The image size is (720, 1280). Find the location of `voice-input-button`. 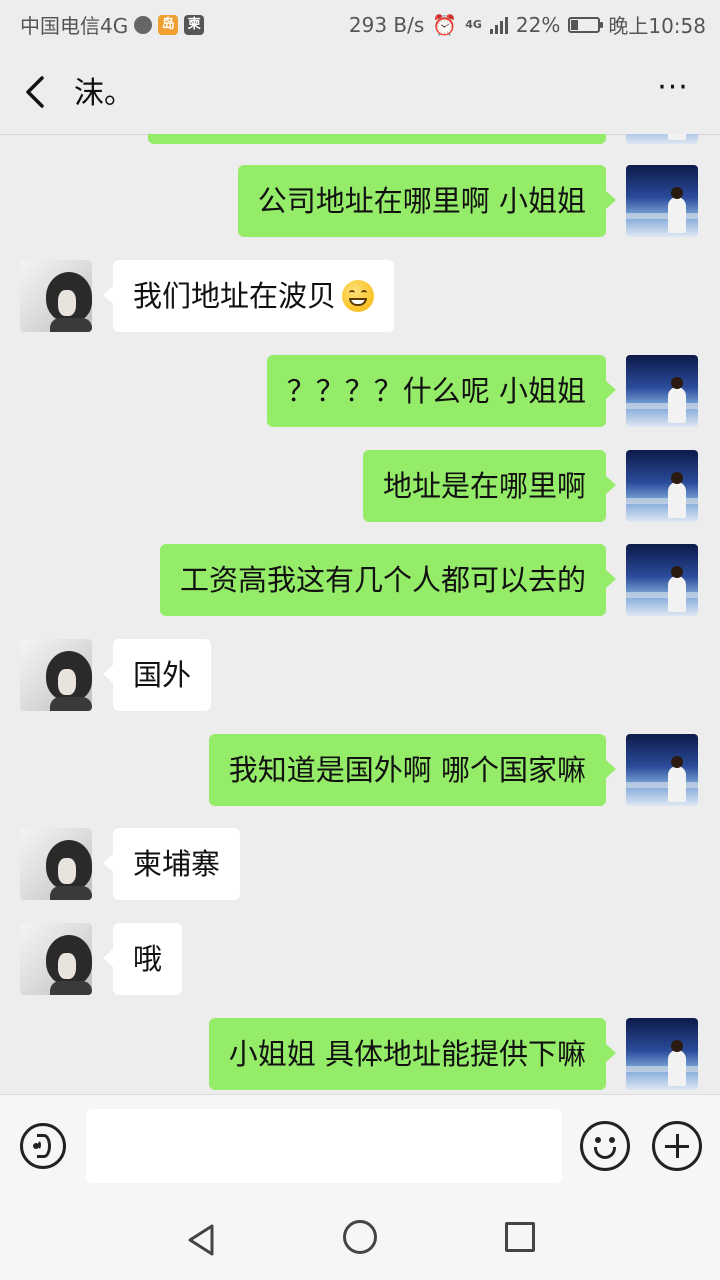

voice-input-button is located at coordinates (43, 1146).